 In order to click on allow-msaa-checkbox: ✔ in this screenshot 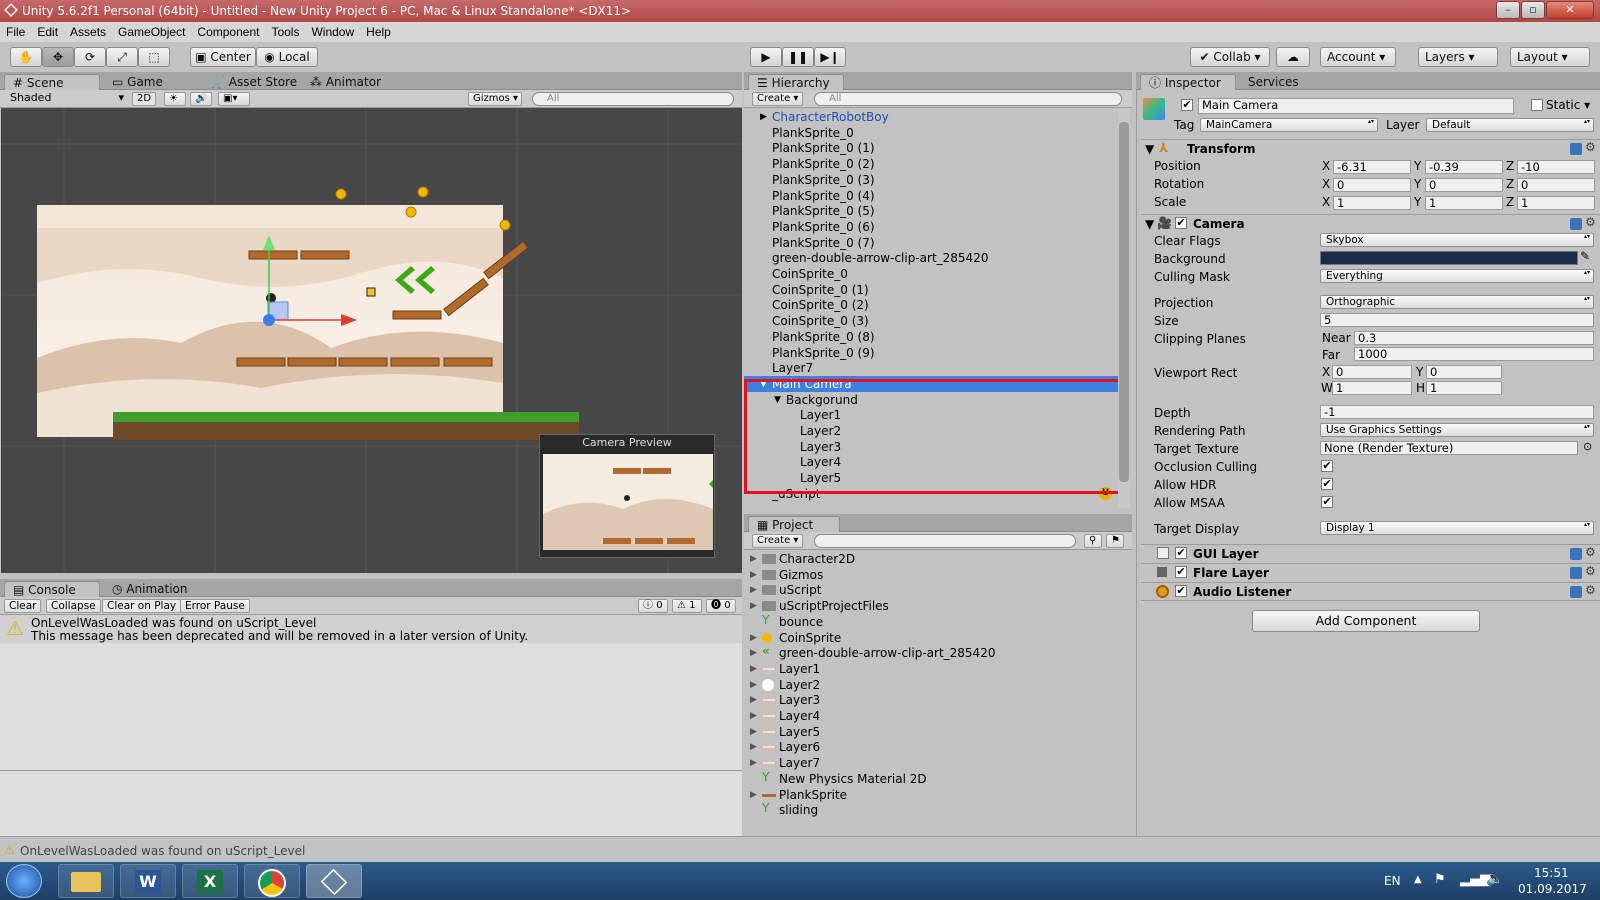, I will do `click(1327, 502)`.